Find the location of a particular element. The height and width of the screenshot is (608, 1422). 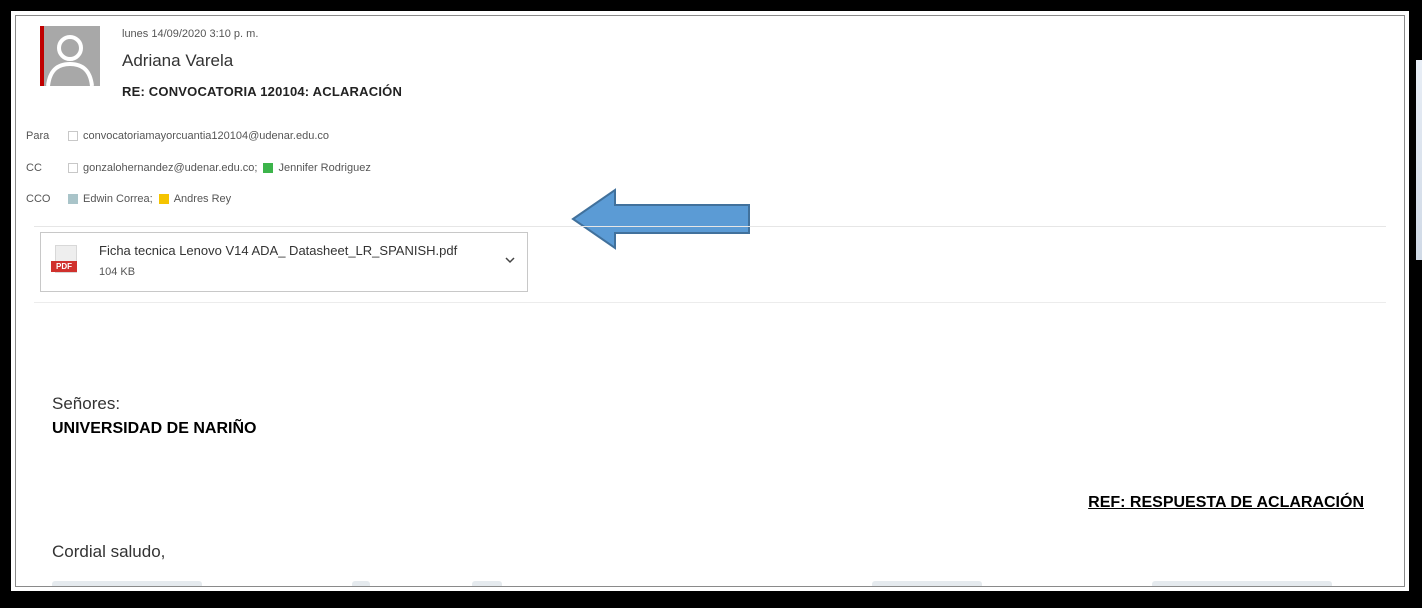

cc-recipient: gonzalohernandez@udenar.edu.co; is located at coordinates (170, 168).